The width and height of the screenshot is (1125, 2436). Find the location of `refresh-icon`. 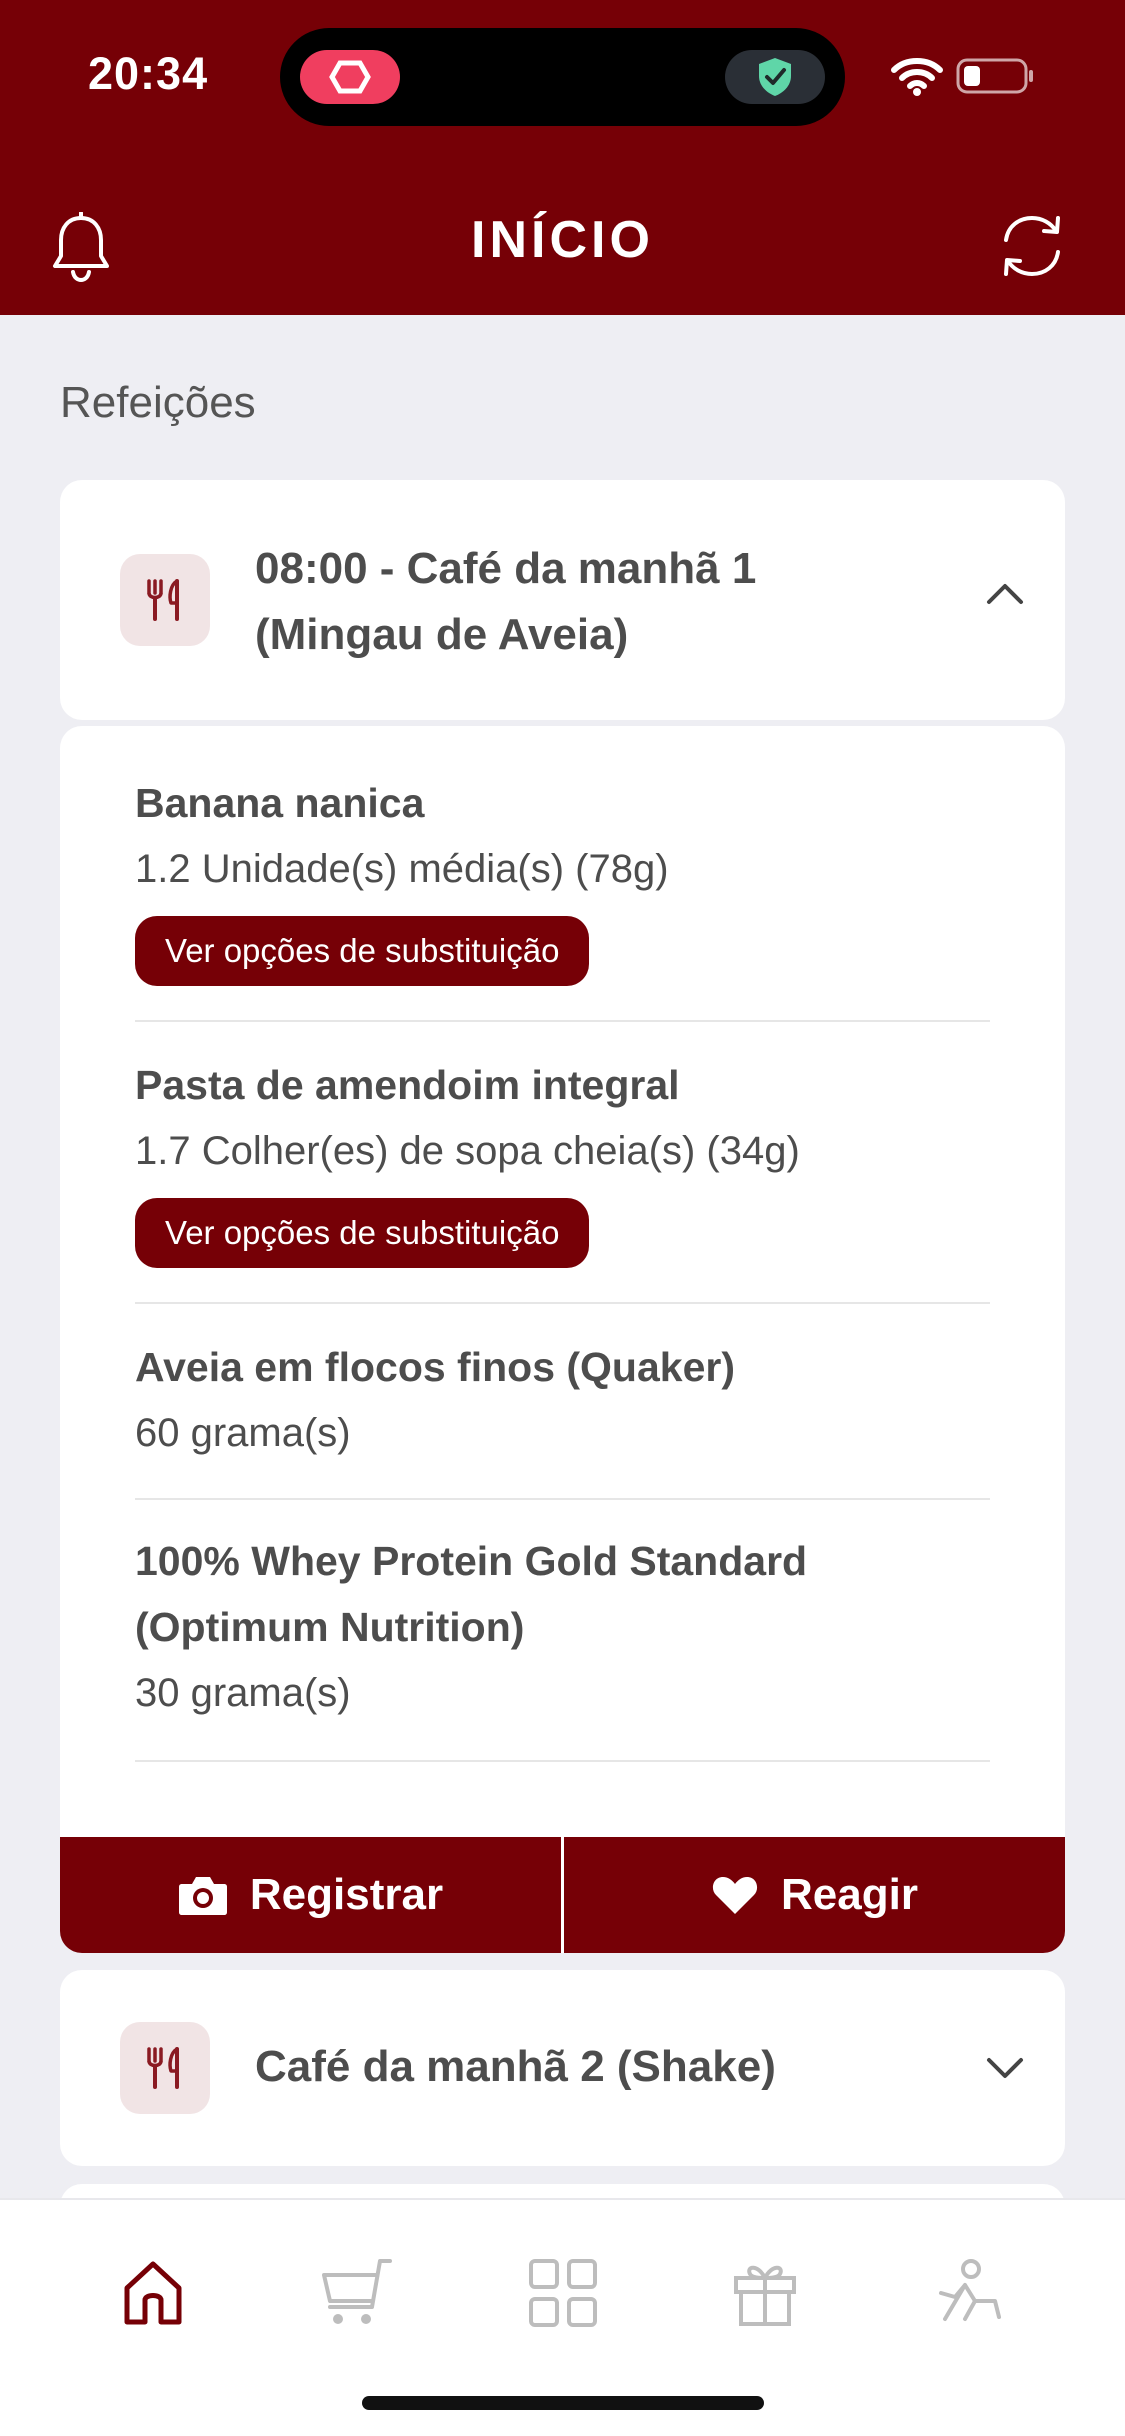

refresh-icon is located at coordinates (1032, 248).